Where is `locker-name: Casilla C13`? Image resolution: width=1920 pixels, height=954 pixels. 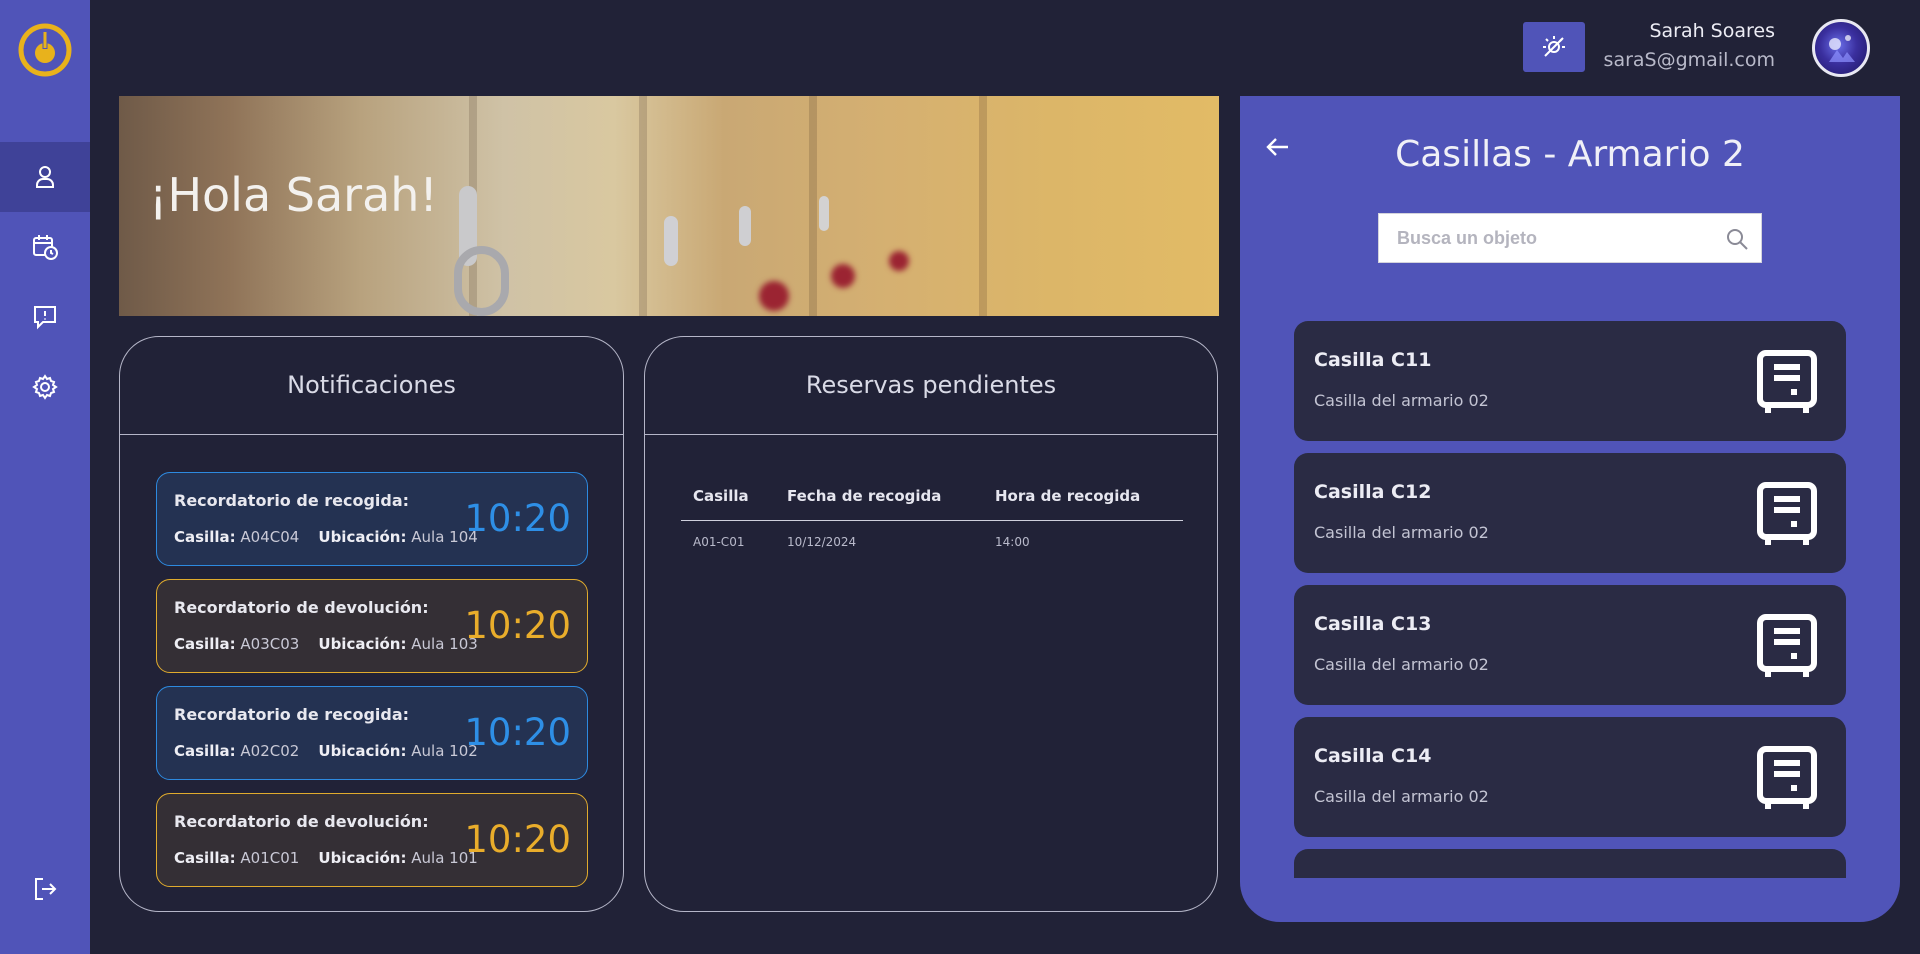 locker-name: Casilla C13 is located at coordinates (1373, 624).